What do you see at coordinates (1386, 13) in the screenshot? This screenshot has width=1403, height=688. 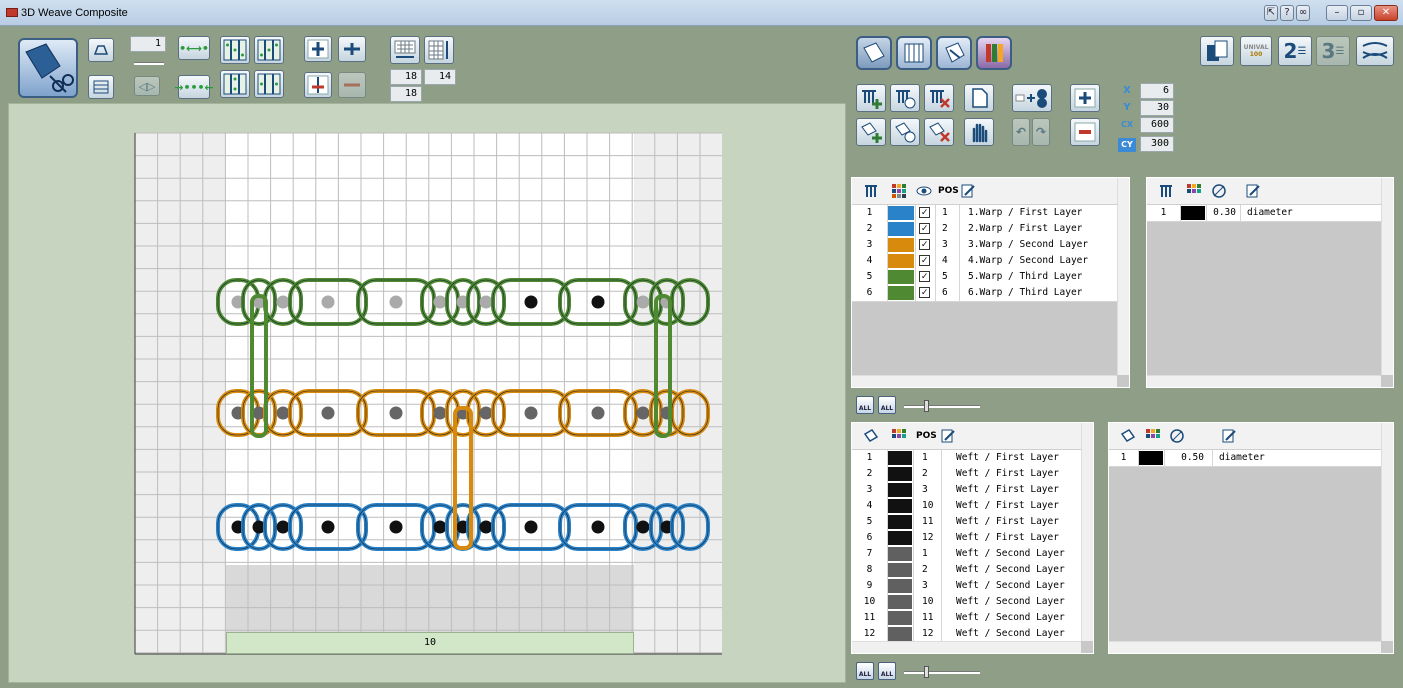 I see `close-button: ✕` at bounding box center [1386, 13].